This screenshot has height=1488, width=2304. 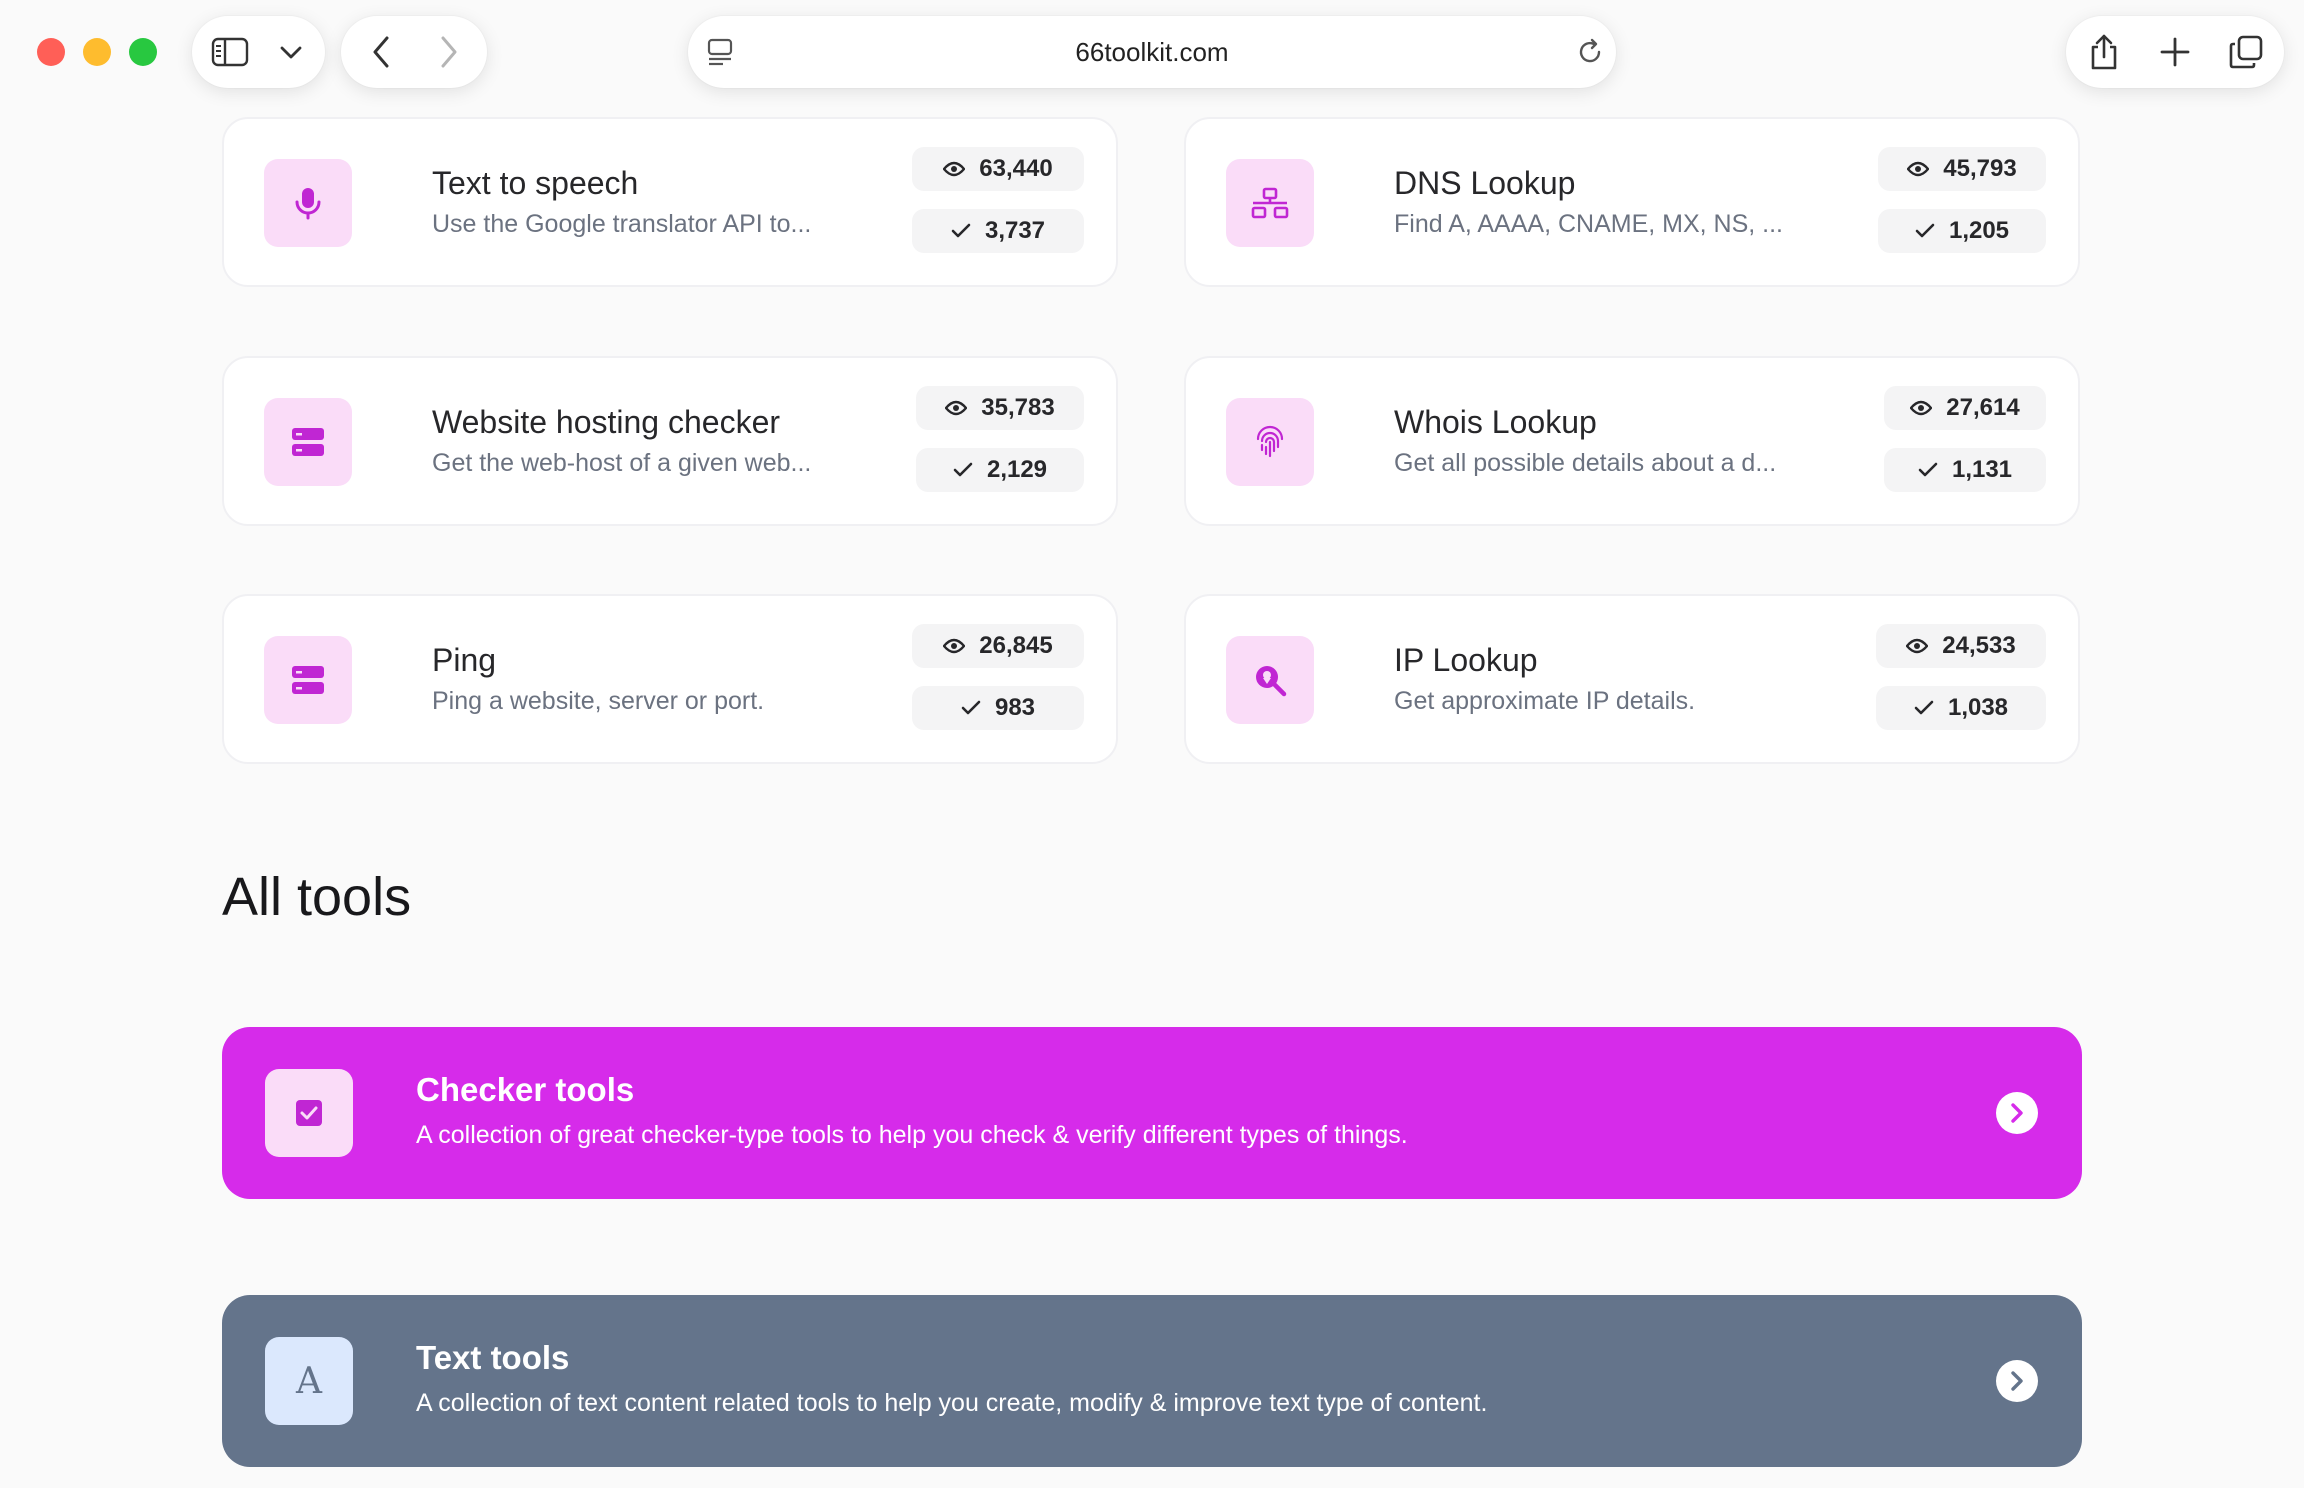 What do you see at coordinates (1545, 701) in the screenshot?
I see `tool-description: Get approximate IP details.` at bounding box center [1545, 701].